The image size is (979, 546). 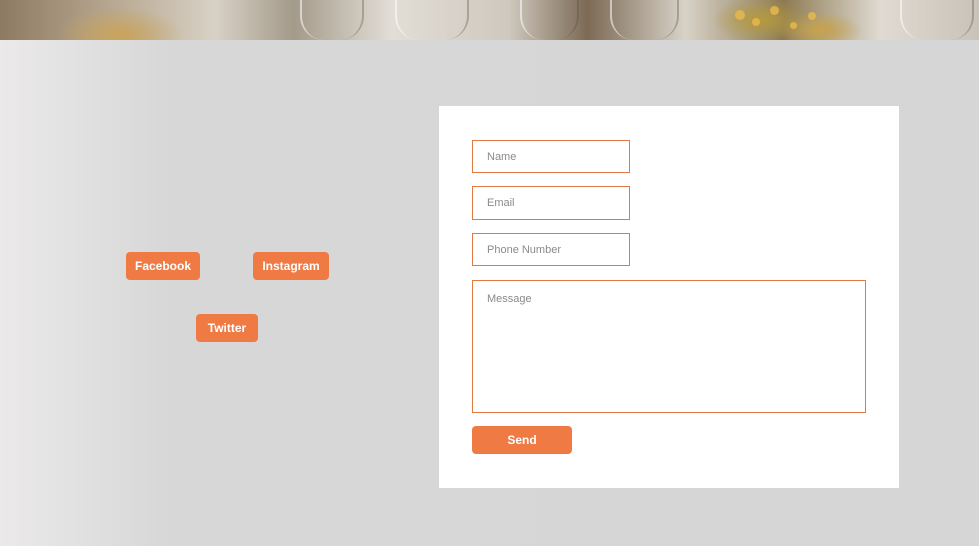 I want to click on email-field, so click(x=551, y=203).